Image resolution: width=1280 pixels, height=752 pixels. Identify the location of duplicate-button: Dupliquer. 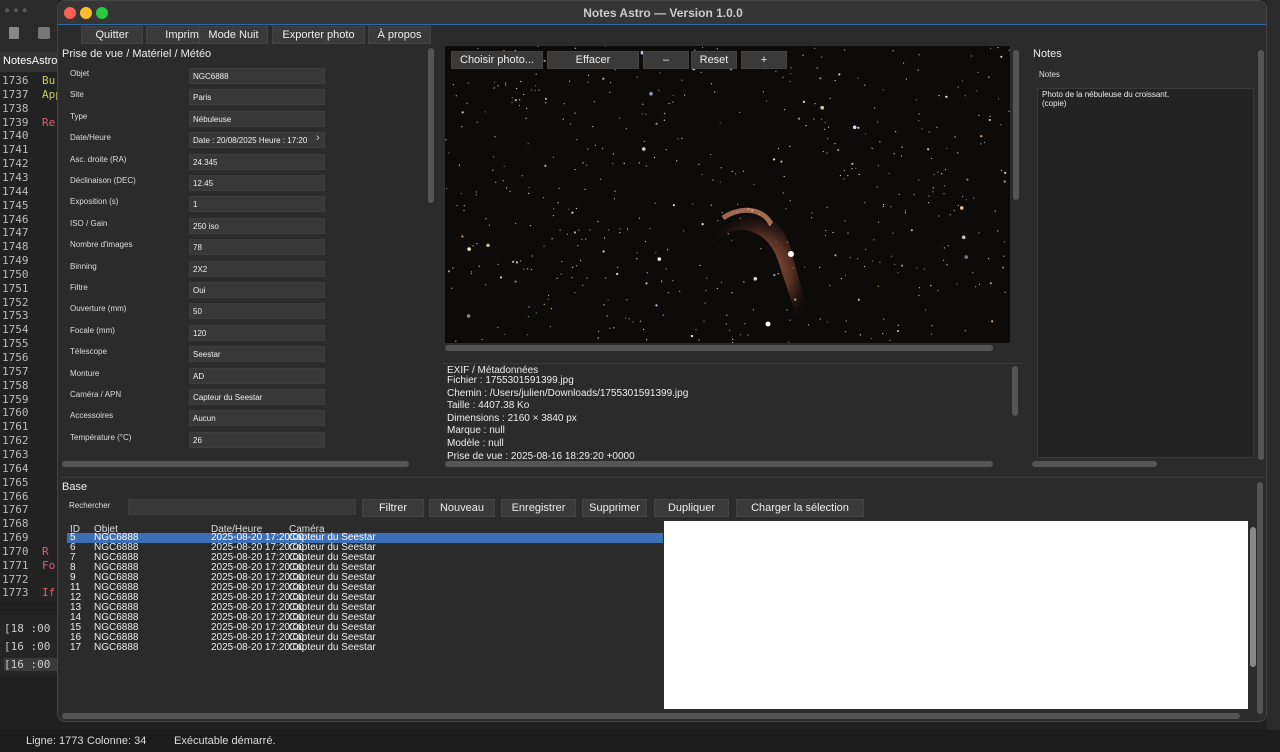
(691, 508).